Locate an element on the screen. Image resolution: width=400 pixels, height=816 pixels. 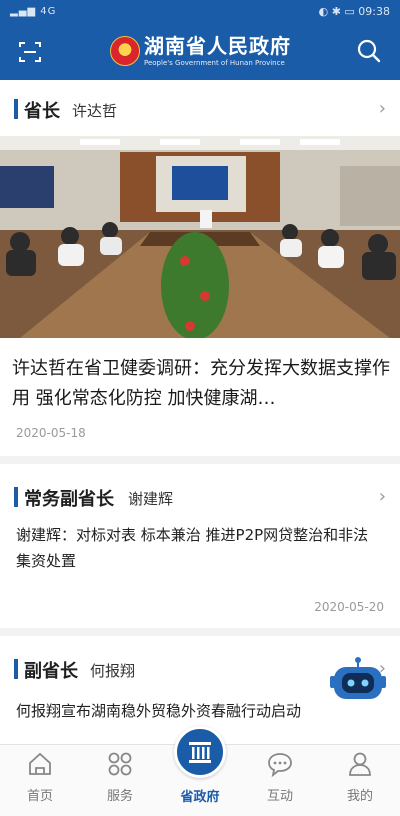
tab-services: 服务 is located at coordinates (120, 781).